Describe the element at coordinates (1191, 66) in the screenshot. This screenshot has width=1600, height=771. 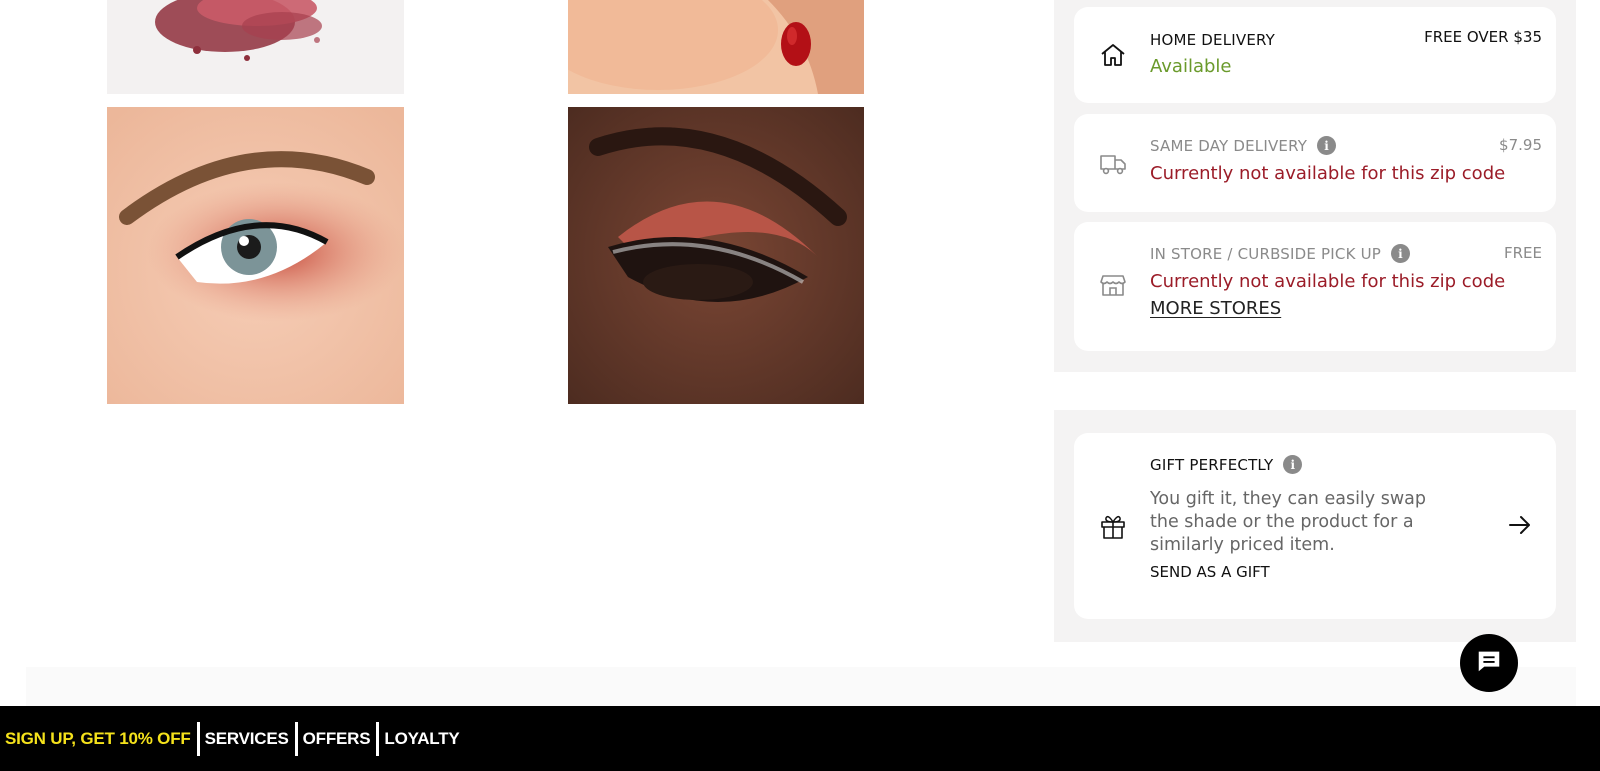
I see `home-delivery-status: Available` at that location.